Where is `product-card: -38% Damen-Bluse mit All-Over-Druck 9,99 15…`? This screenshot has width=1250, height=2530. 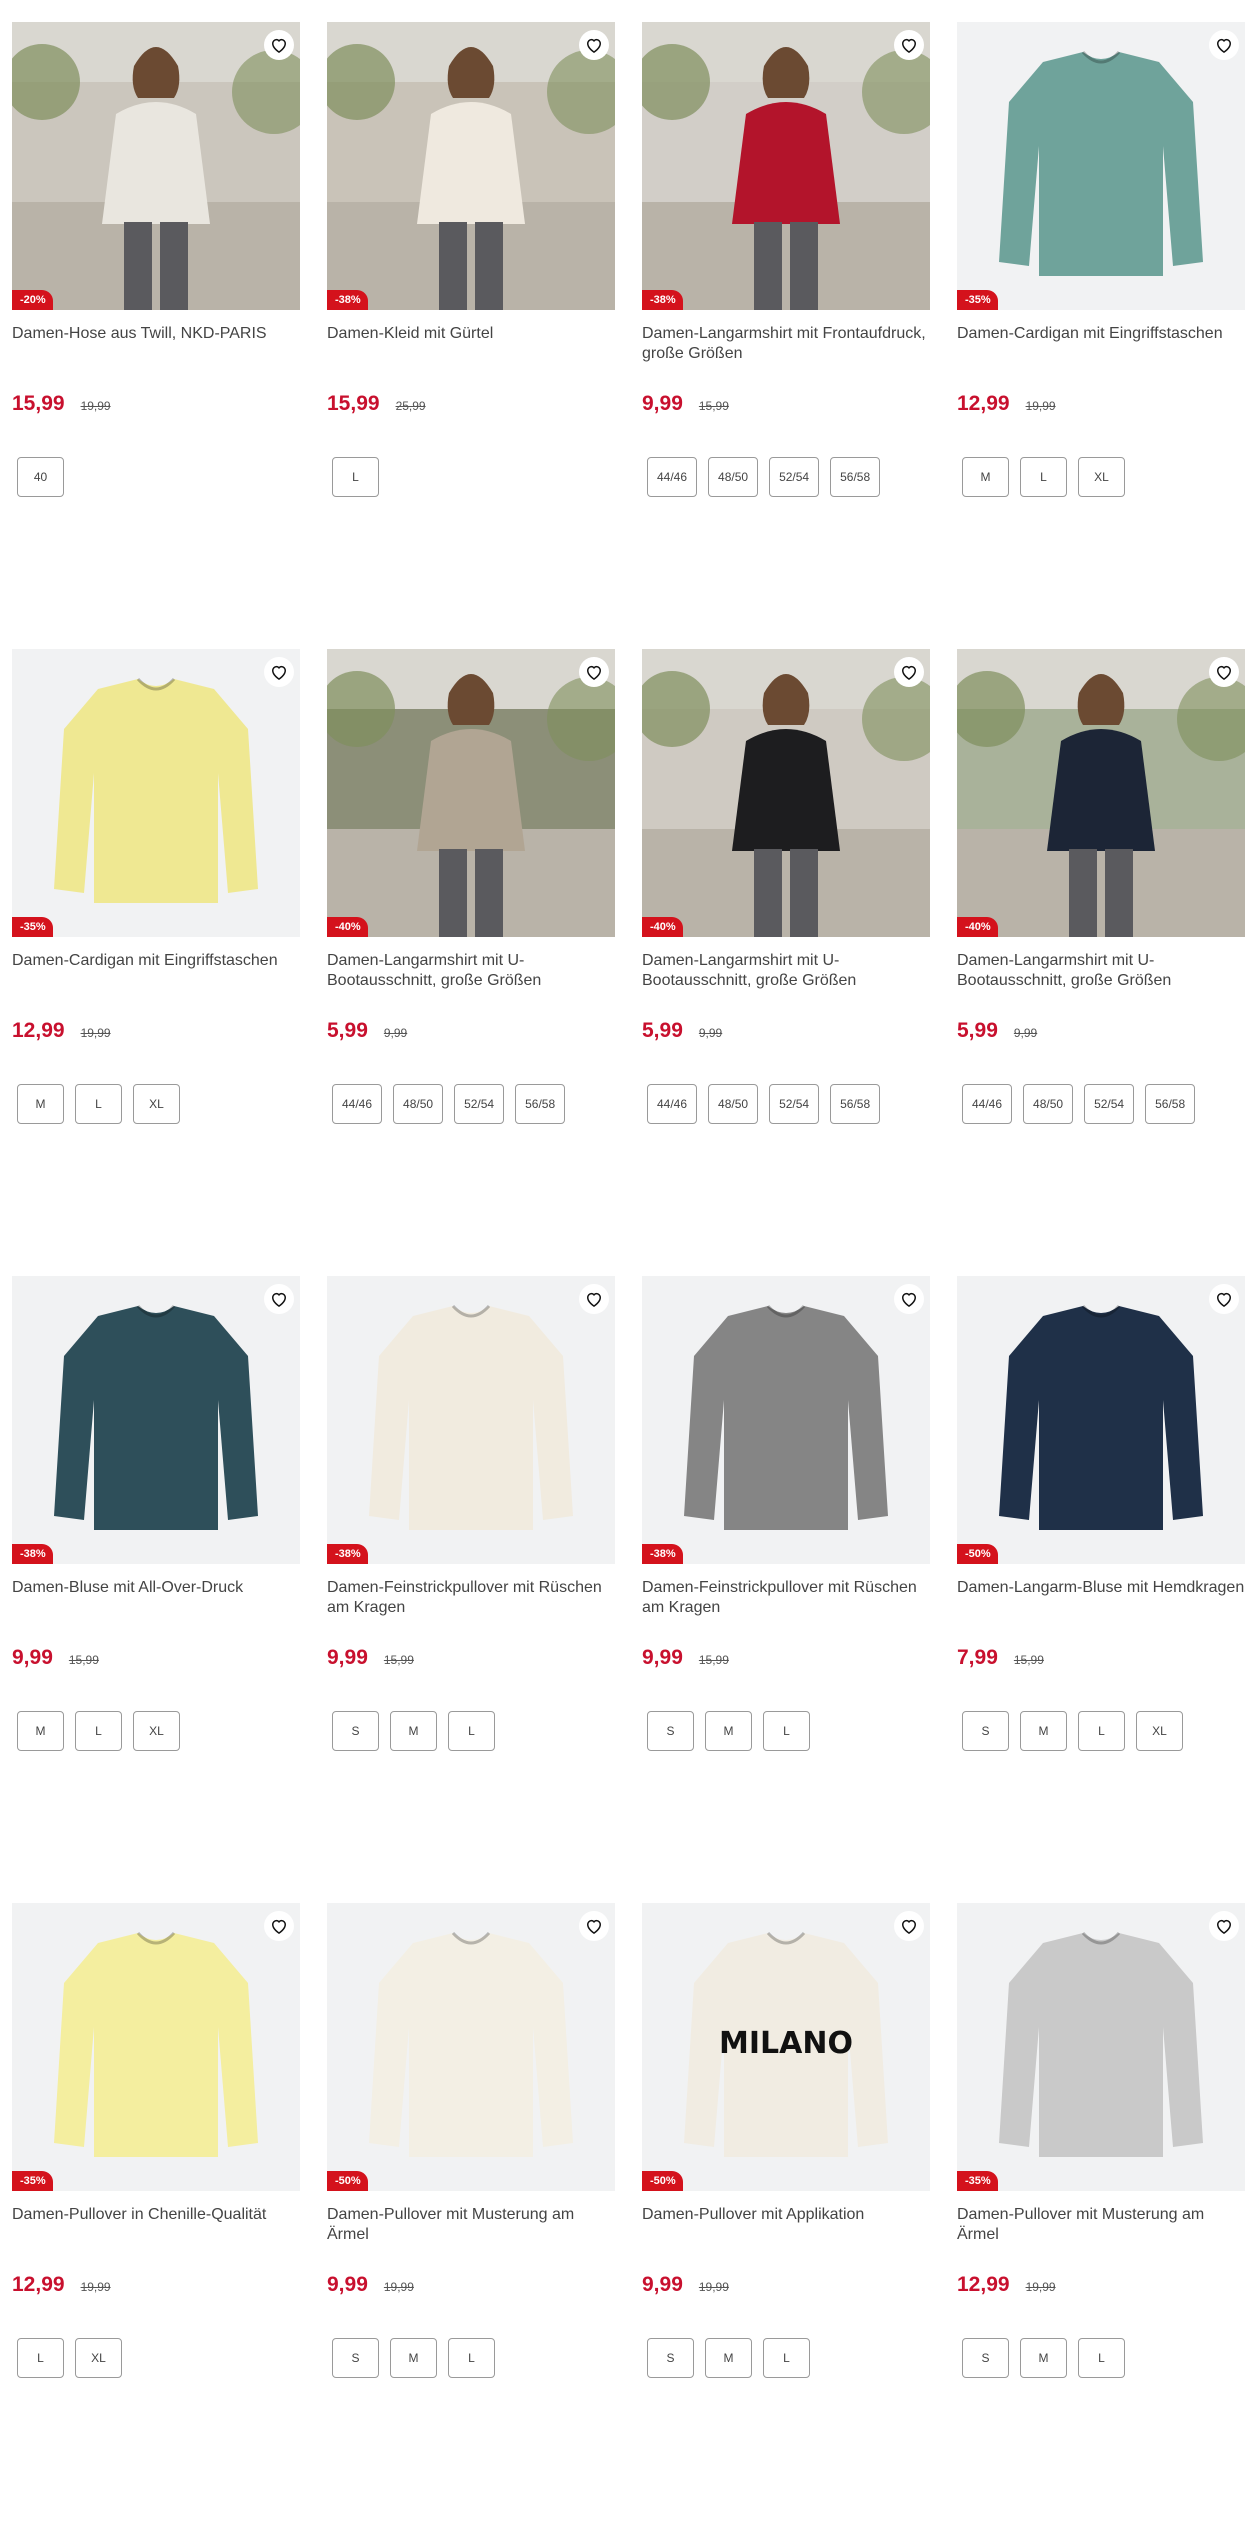
product-card: -38% Damen-Bluse mit All-Over-Druck 9,99 15… is located at coordinates (156, 1589).